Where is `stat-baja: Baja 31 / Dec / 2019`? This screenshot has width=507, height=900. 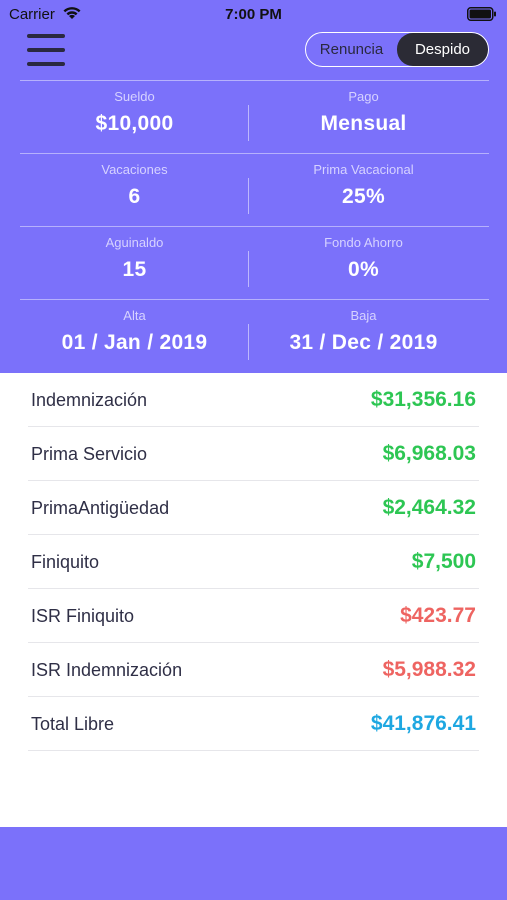
stat-baja: Baja 31 / Dec / 2019 is located at coordinates (363, 336).